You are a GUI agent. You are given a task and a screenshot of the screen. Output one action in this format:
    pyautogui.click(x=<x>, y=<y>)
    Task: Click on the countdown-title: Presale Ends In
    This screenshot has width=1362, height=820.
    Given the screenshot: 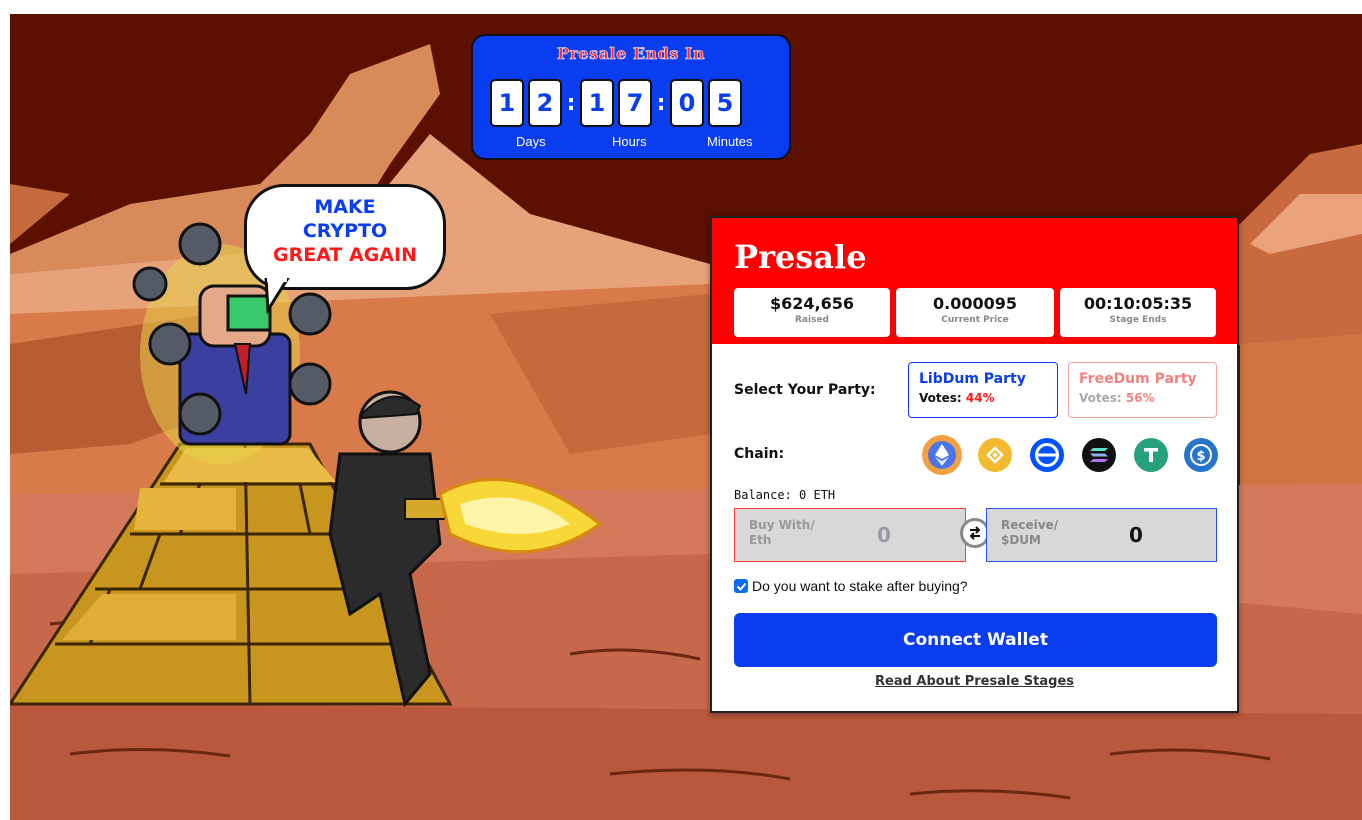 What is the action you would take?
    pyautogui.click(x=631, y=54)
    